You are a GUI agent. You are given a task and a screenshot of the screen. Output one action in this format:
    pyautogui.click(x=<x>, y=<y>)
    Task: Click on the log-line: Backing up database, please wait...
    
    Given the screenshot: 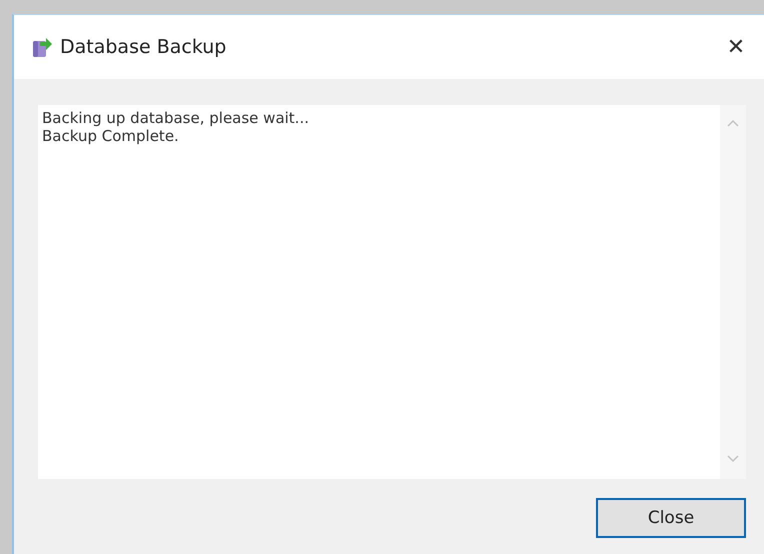 What is the action you would take?
    pyautogui.click(x=176, y=118)
    